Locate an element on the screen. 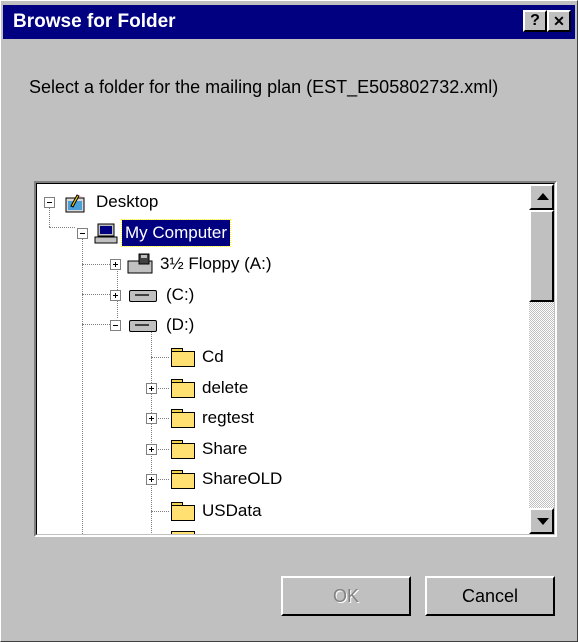 This screenshot has height=642, width=578. scroll-down-button is located at coordinates (541, 521).